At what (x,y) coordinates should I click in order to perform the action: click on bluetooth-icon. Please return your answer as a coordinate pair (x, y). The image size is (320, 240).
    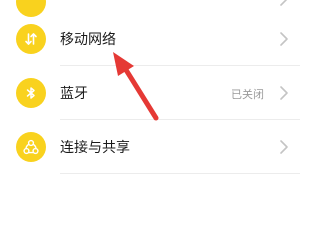
    Looking at the image, I should click on (31, 93).